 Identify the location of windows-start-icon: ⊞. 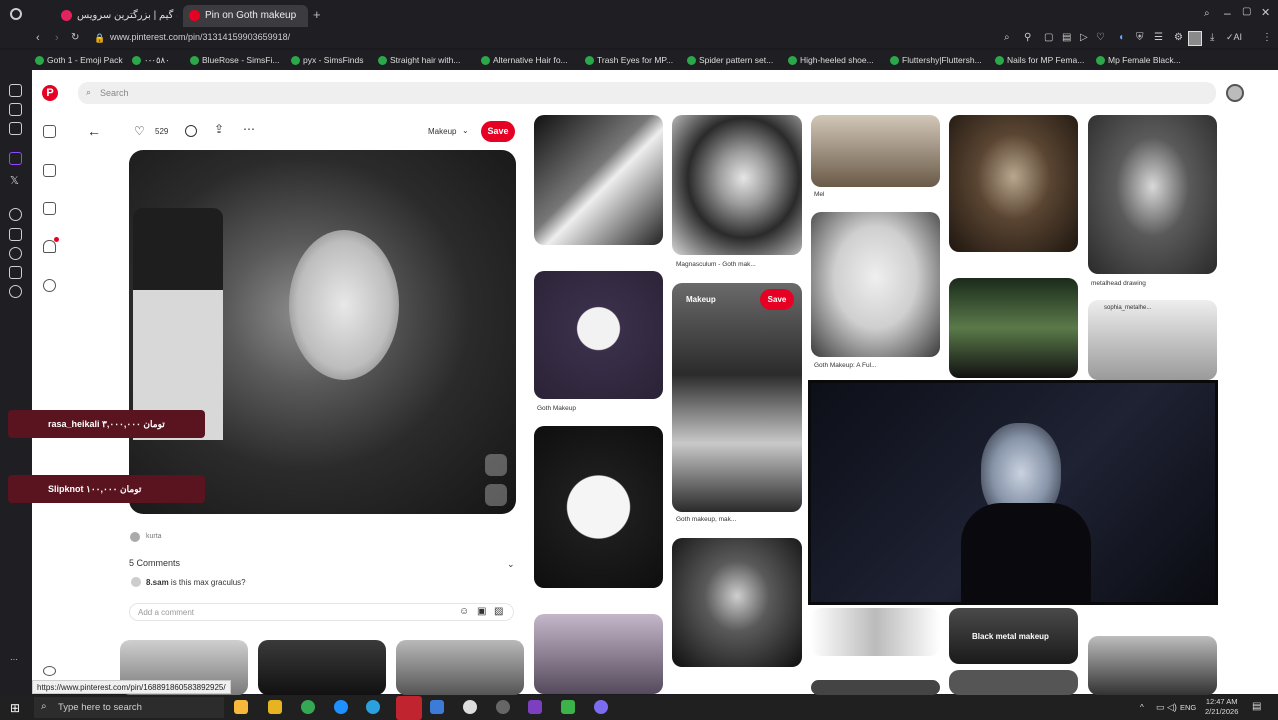
(15, 708).